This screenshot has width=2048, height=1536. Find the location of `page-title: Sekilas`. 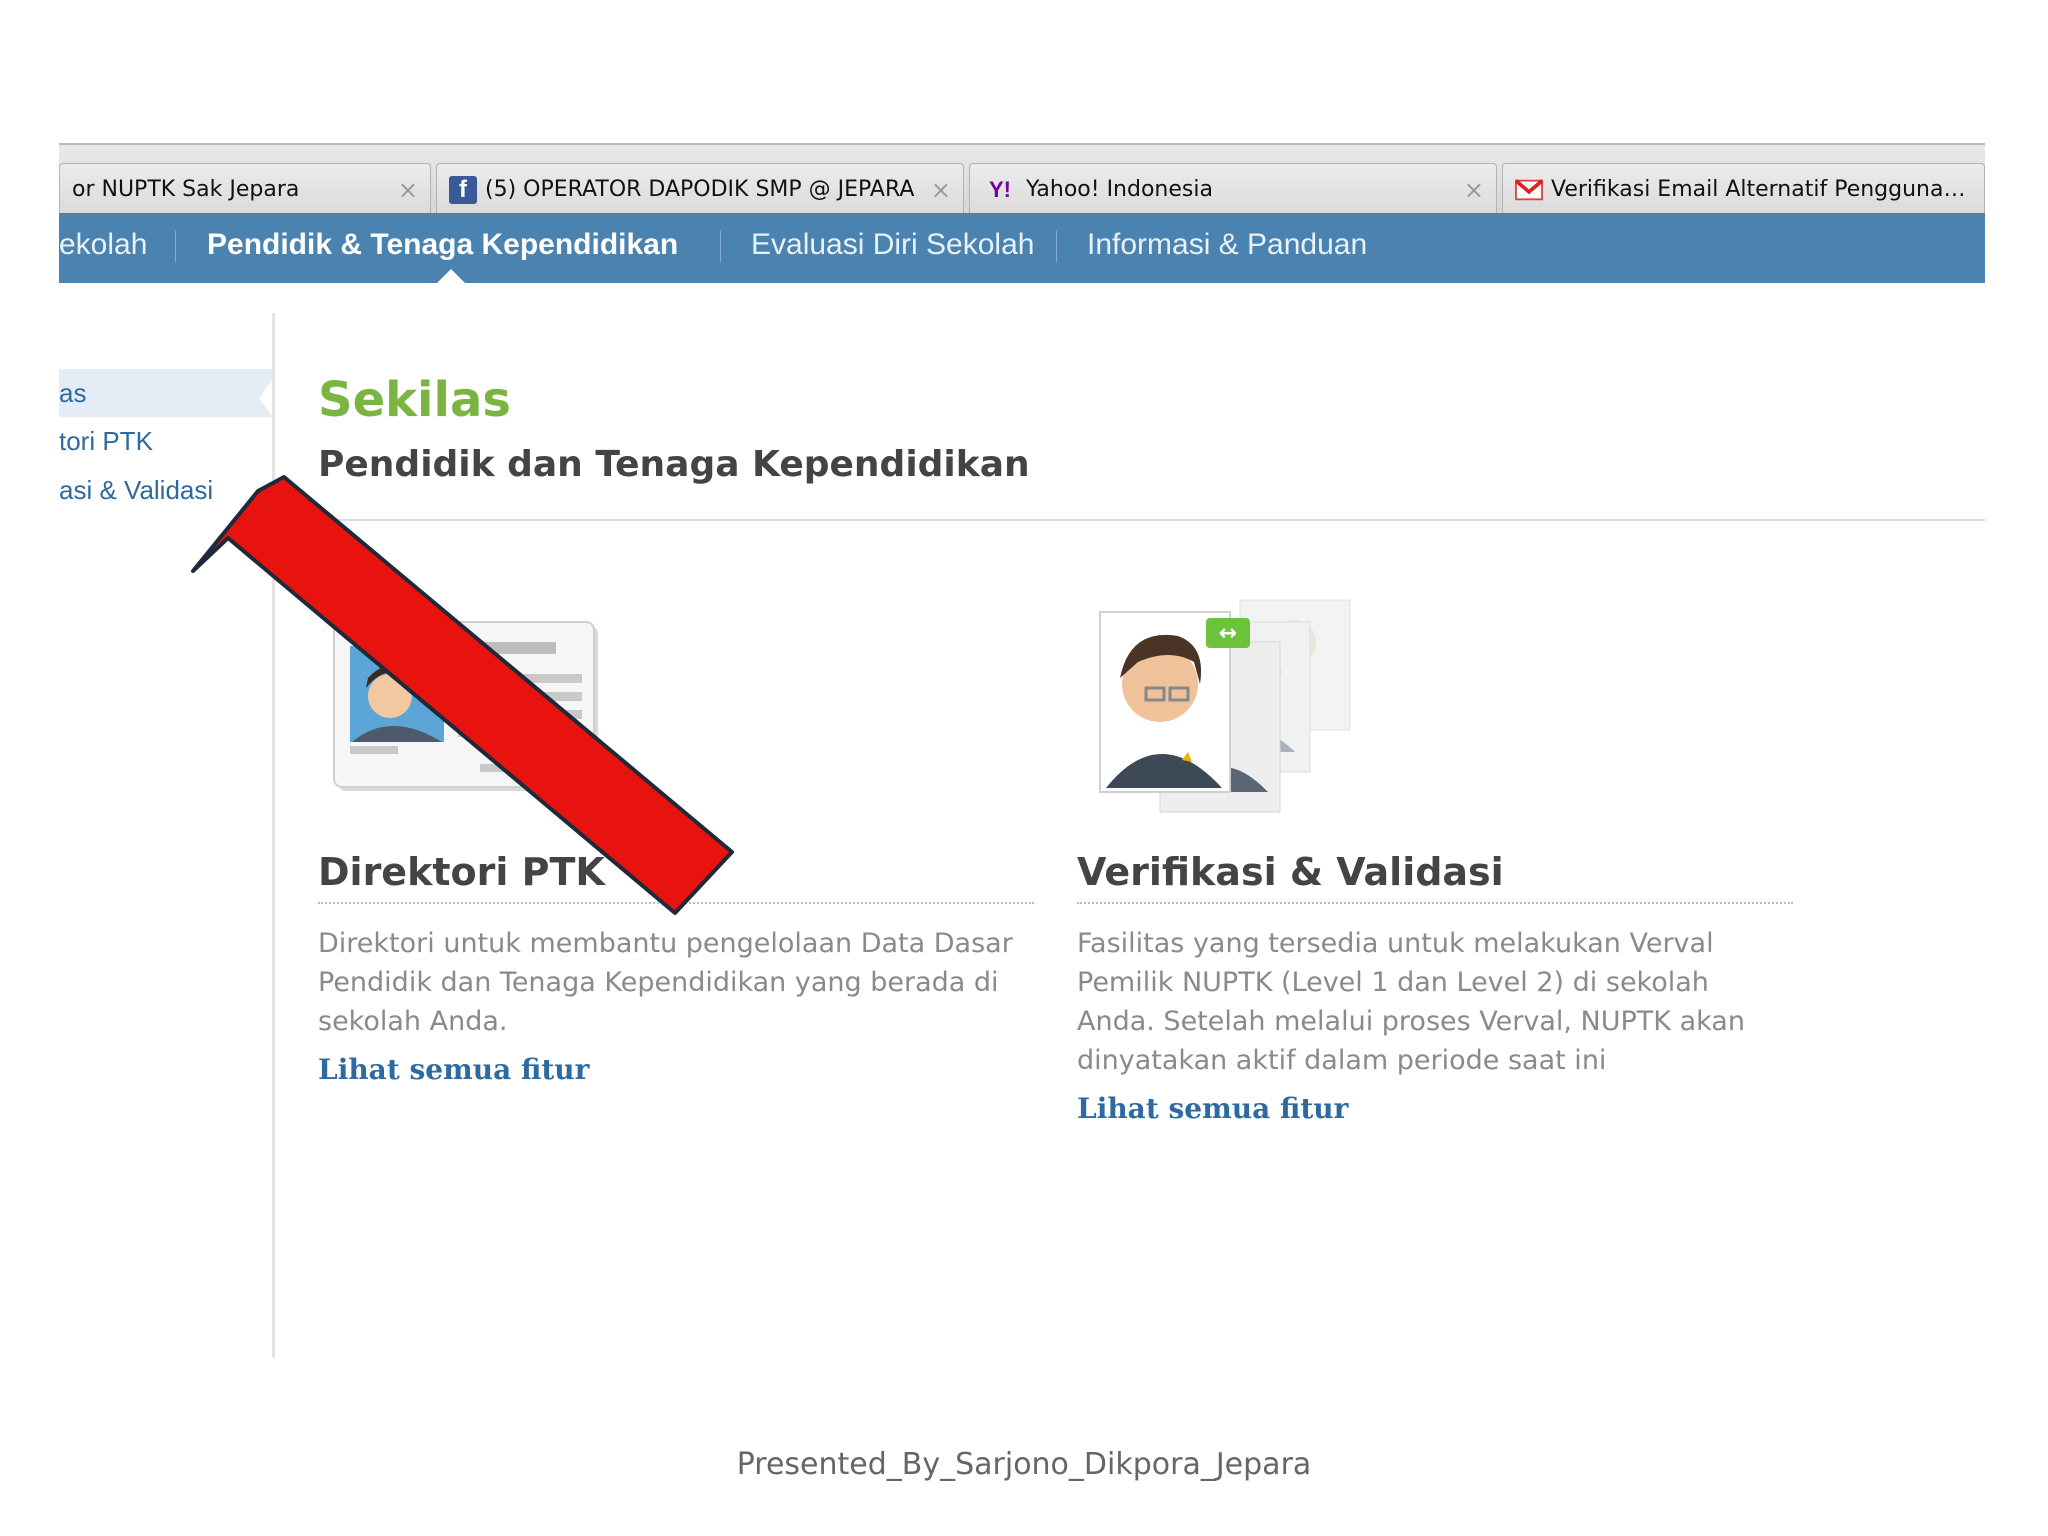

page-title: Sekilas is located at coordinates (414, 400).